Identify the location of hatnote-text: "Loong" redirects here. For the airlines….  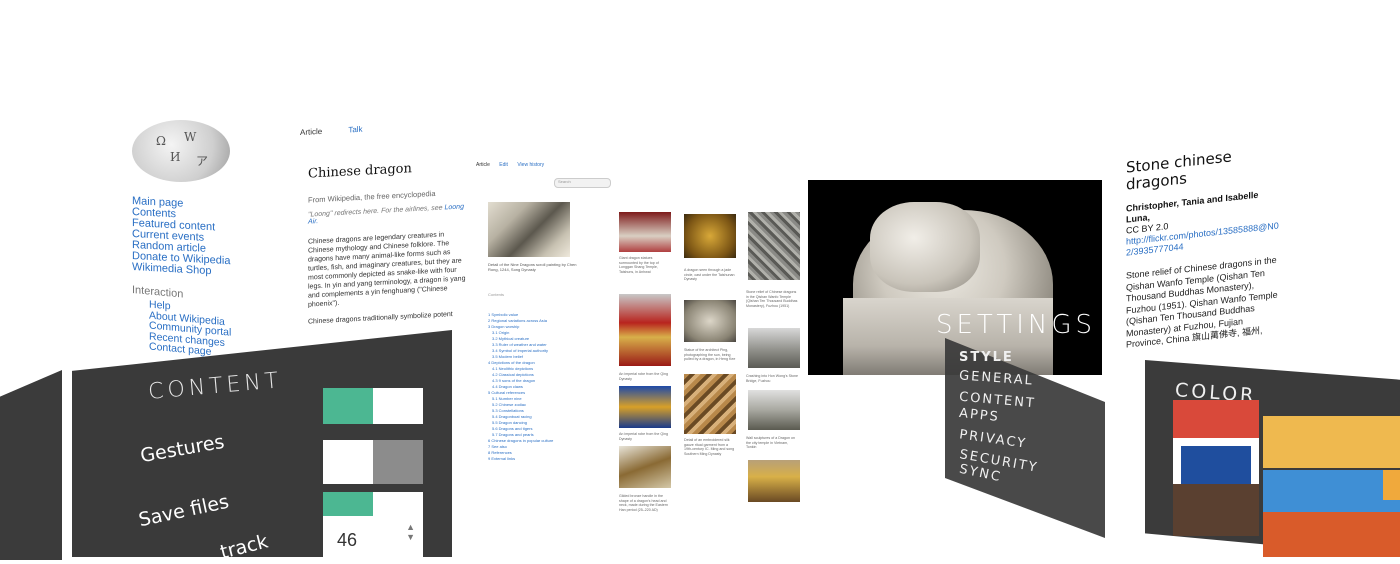
(375, 211).